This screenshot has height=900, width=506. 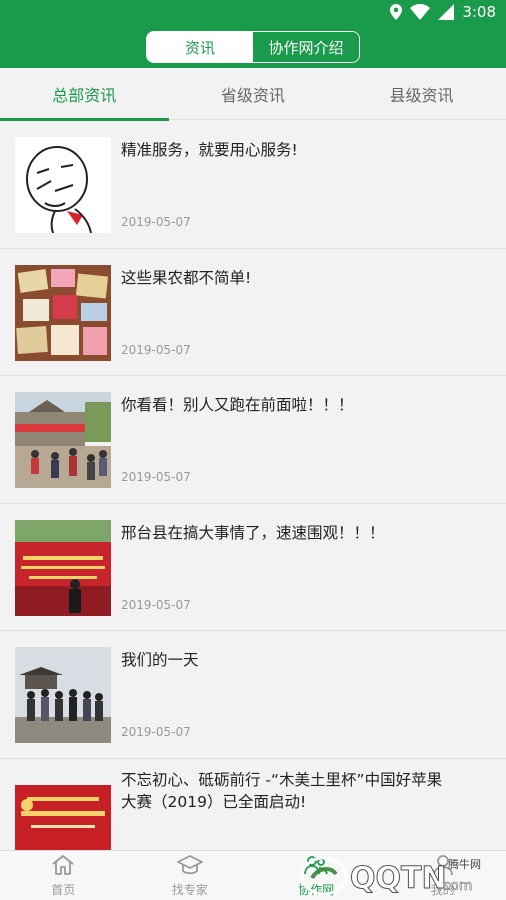 I want to click on tab-provincial-news: 省级资讯, so click(x=253, y=94).